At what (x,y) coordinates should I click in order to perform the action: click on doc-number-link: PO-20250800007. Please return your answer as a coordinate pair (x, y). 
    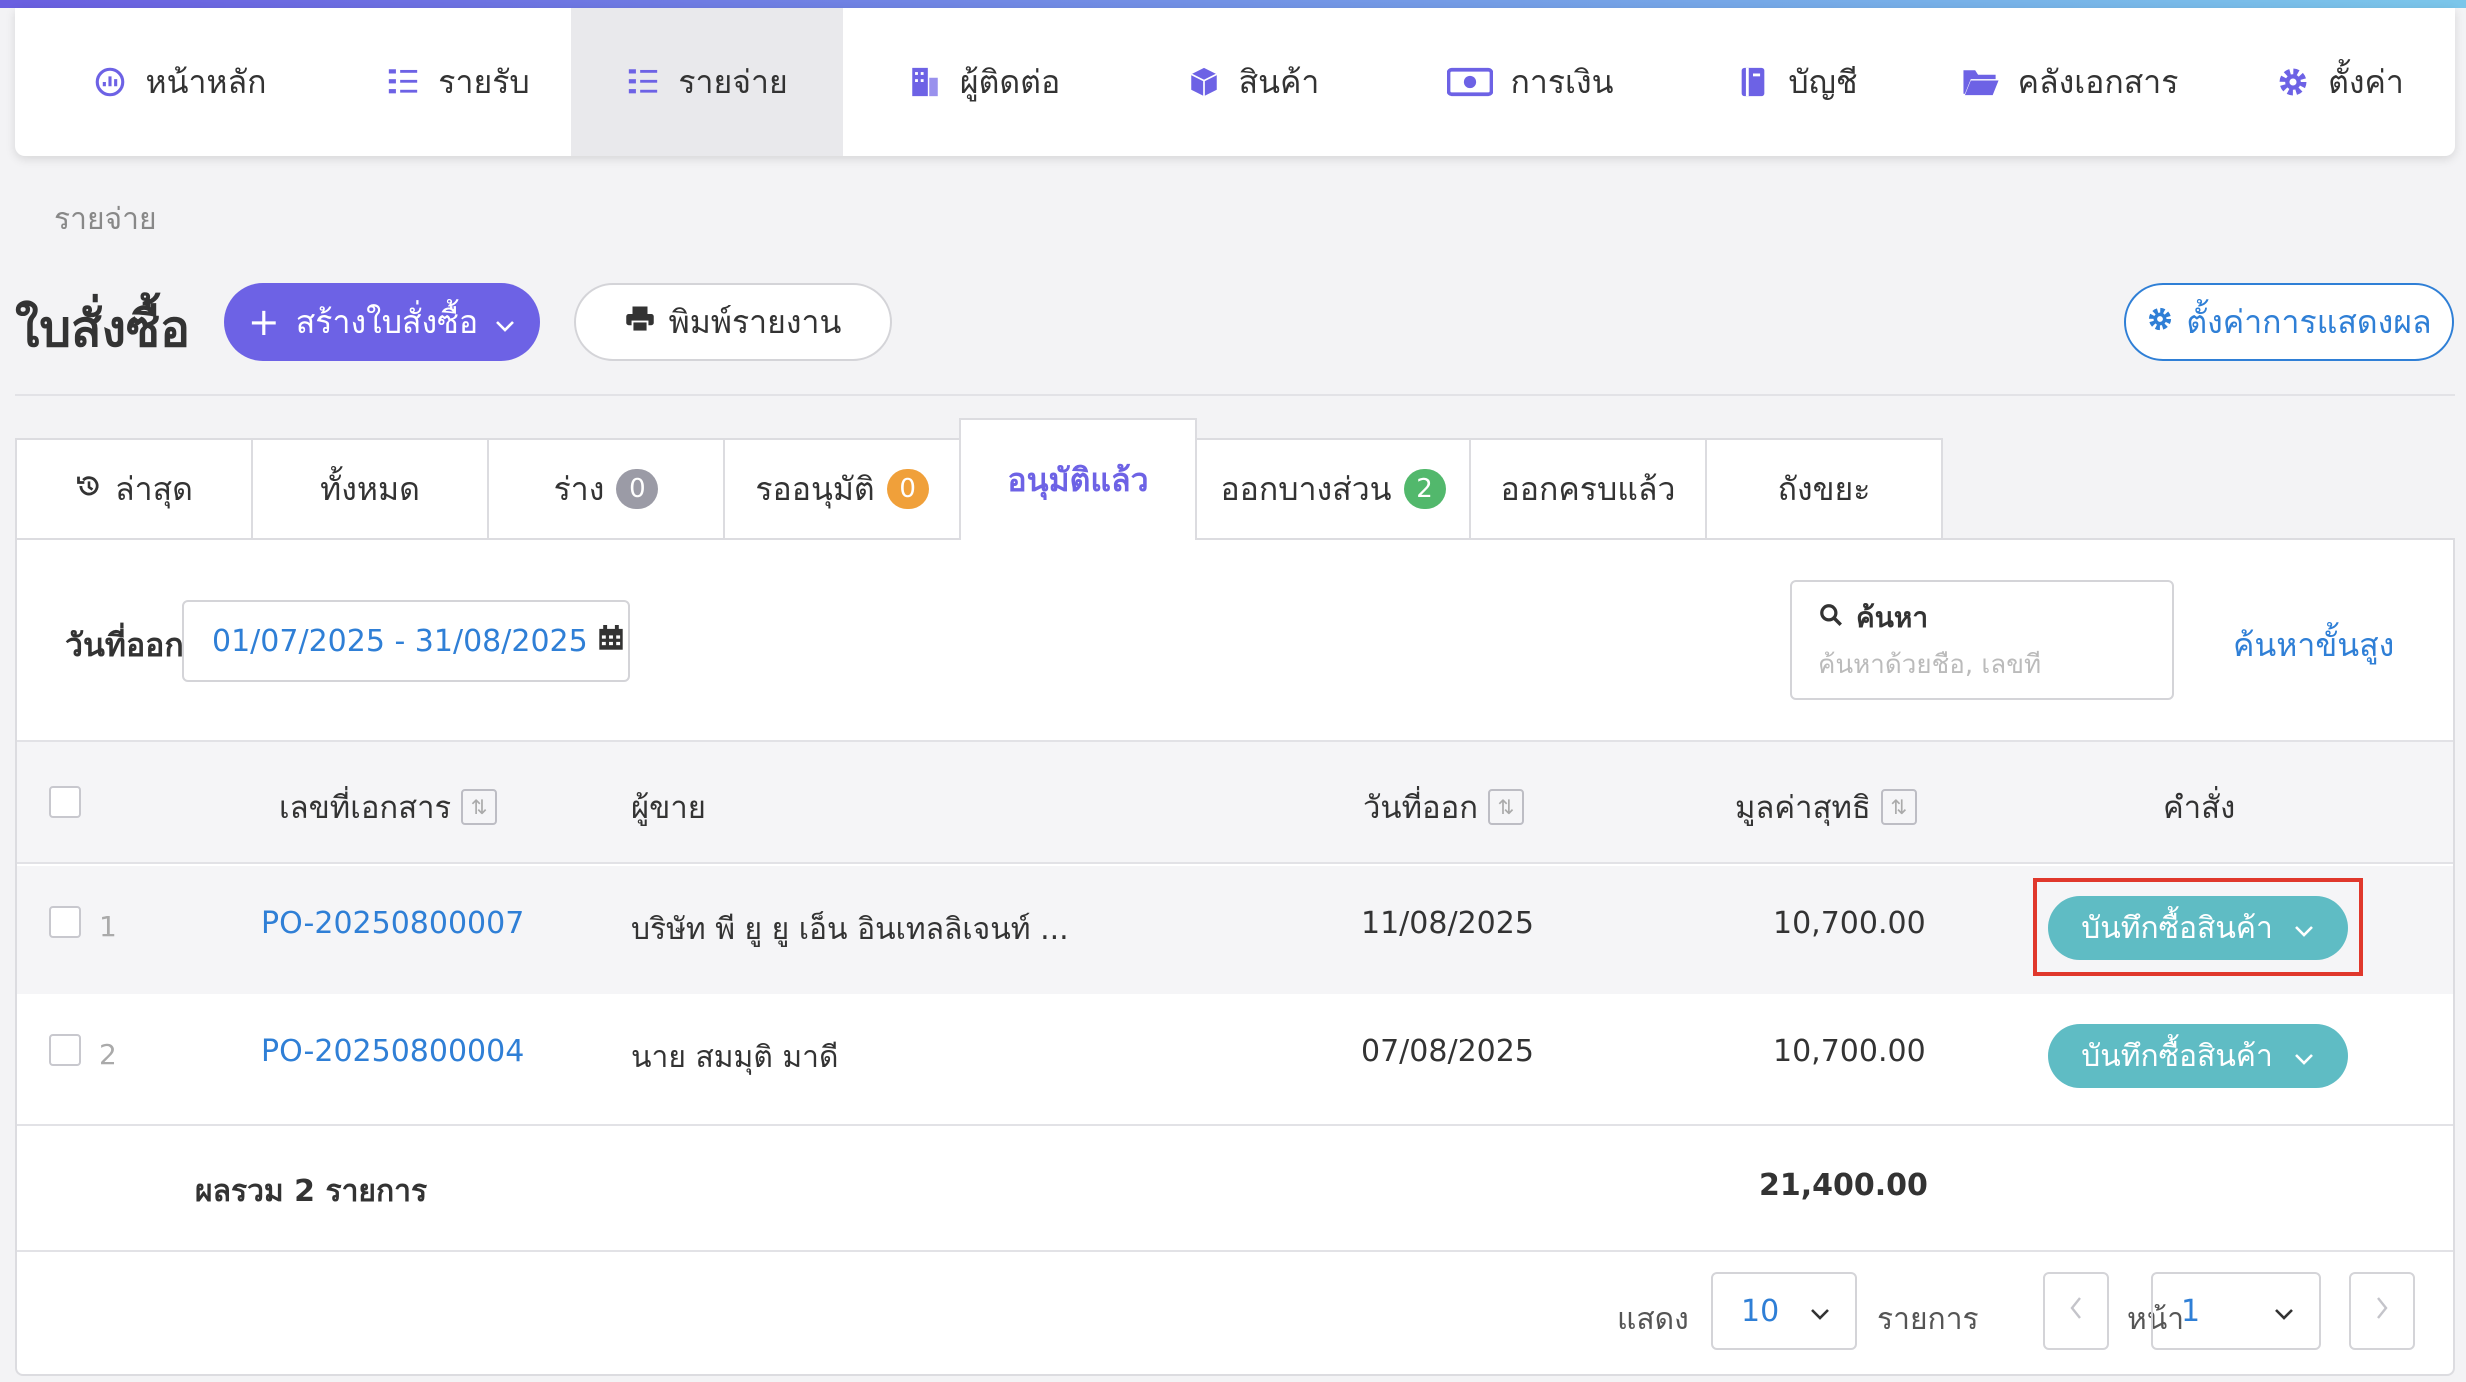
    Looking at the image, I should click on (392, 923).